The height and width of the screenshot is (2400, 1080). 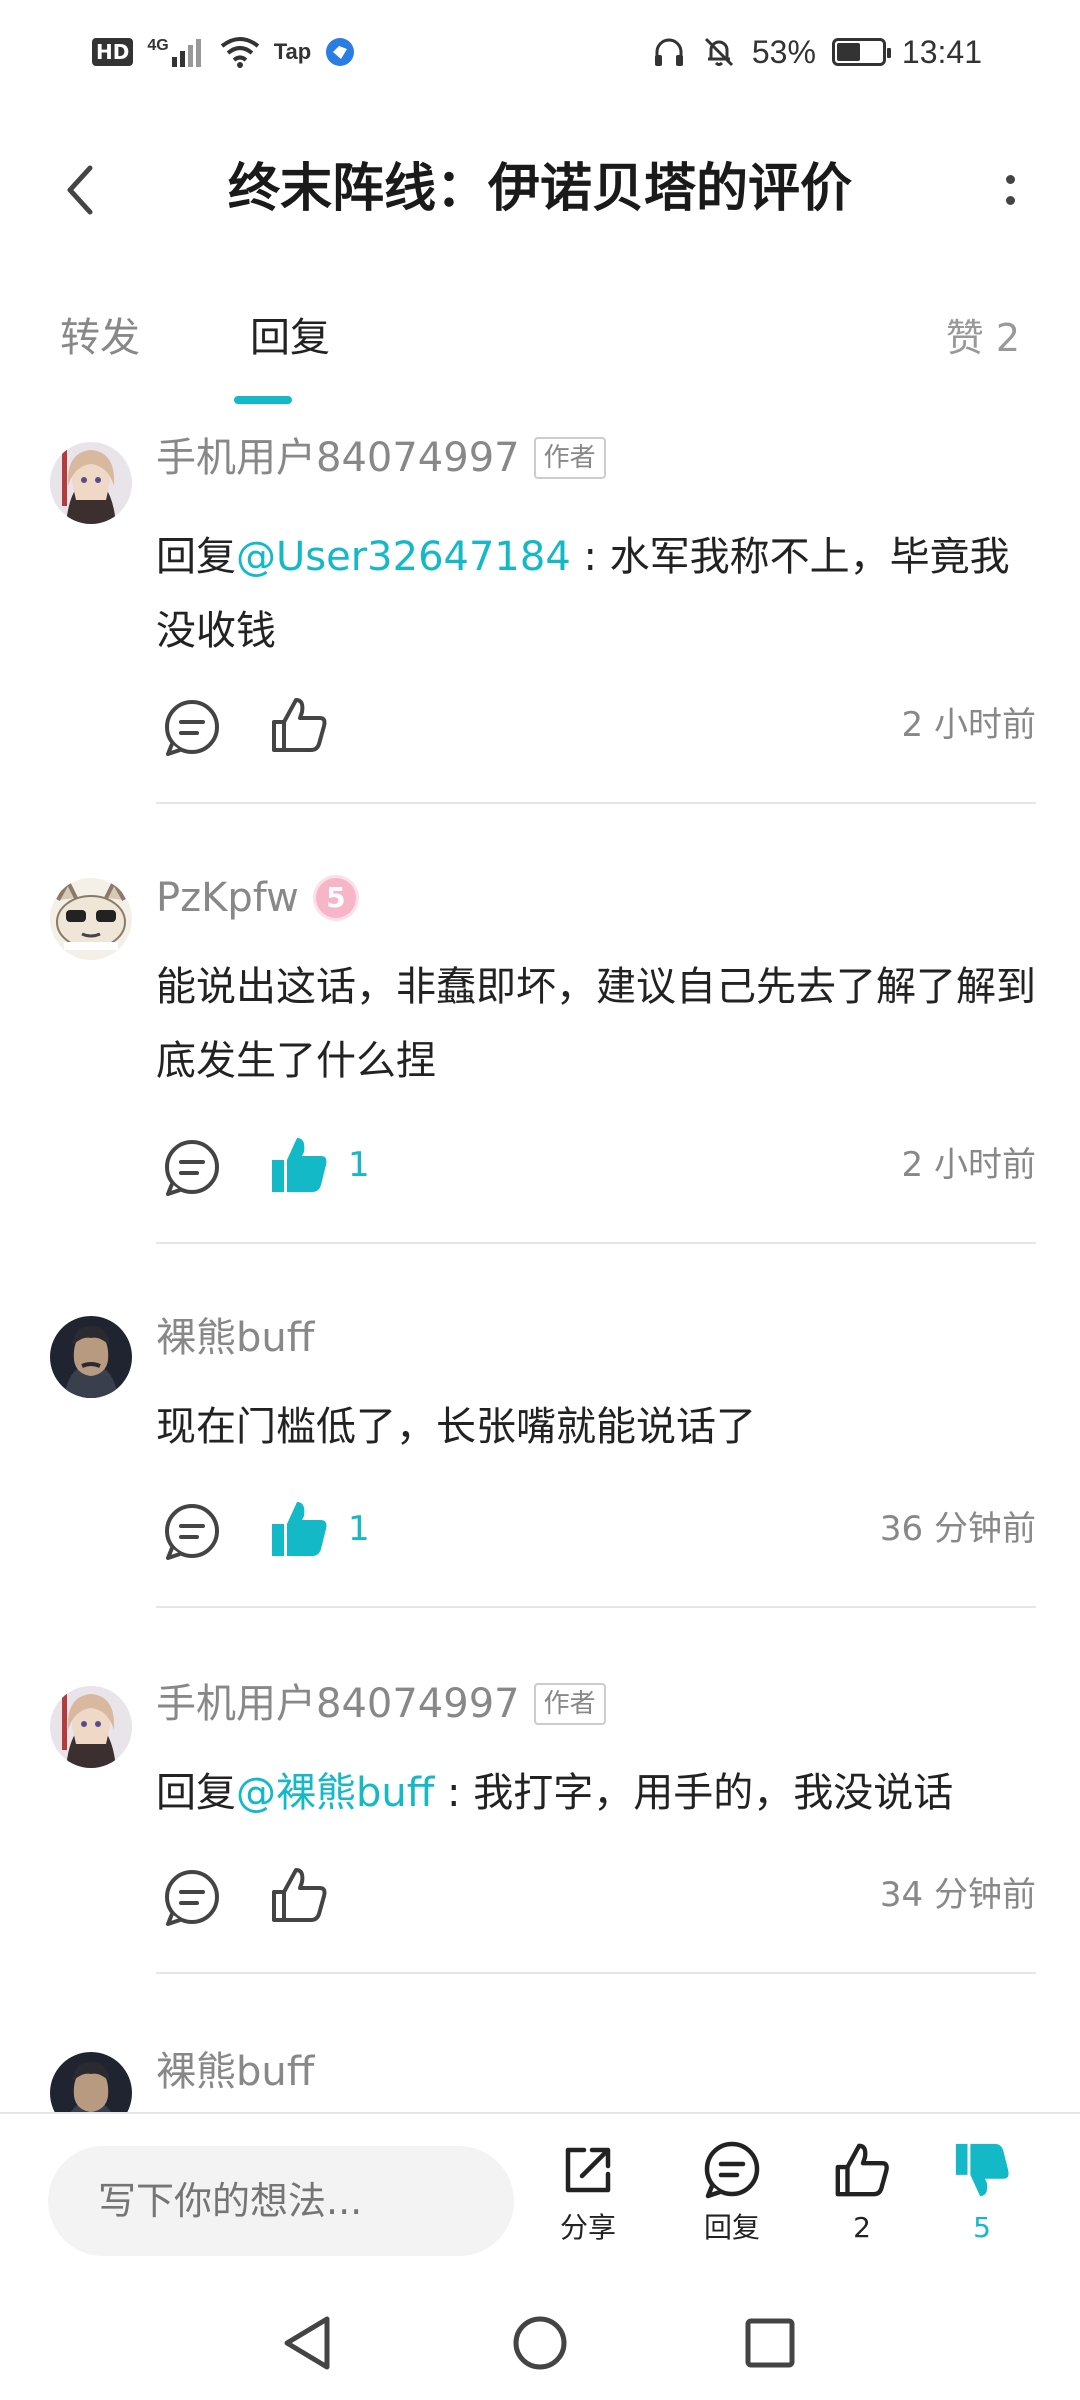 I want to click on tab-replies: 回复, so click(x=290, y=338).